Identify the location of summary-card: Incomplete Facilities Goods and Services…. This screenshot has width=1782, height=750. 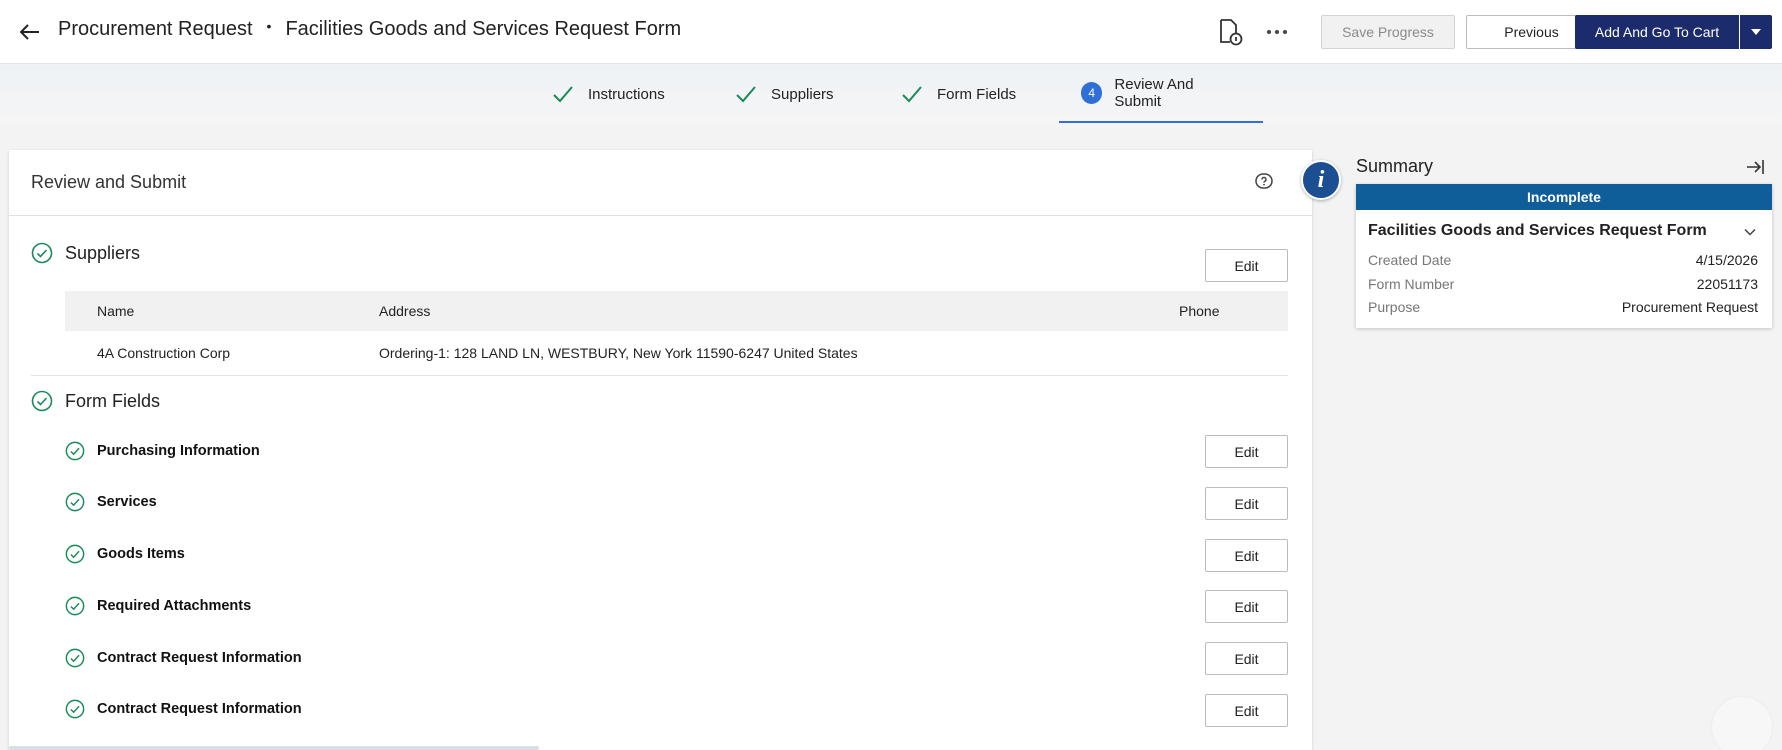
(1564, 256).